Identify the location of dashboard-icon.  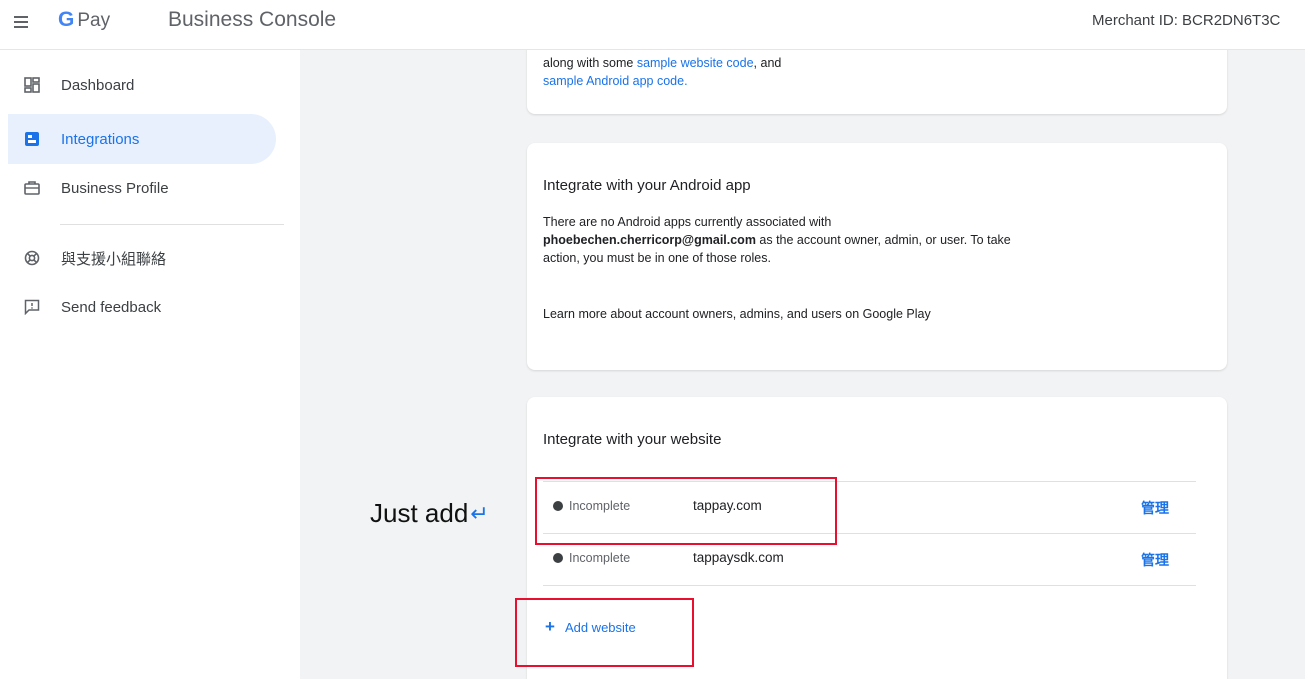
(32, 85).